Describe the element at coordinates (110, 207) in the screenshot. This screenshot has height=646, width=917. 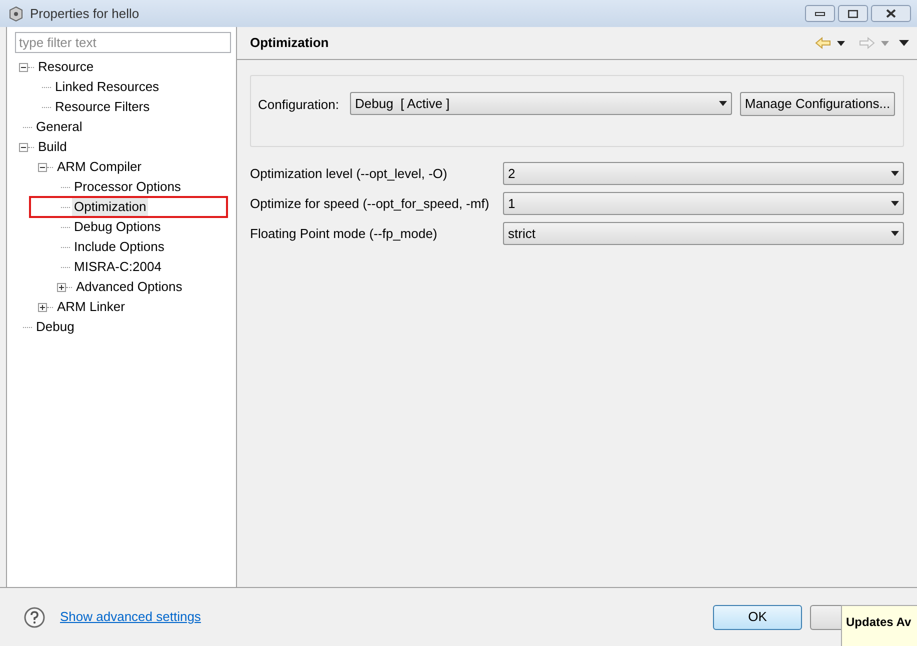
I see `tree-item: Optimization` at that location.